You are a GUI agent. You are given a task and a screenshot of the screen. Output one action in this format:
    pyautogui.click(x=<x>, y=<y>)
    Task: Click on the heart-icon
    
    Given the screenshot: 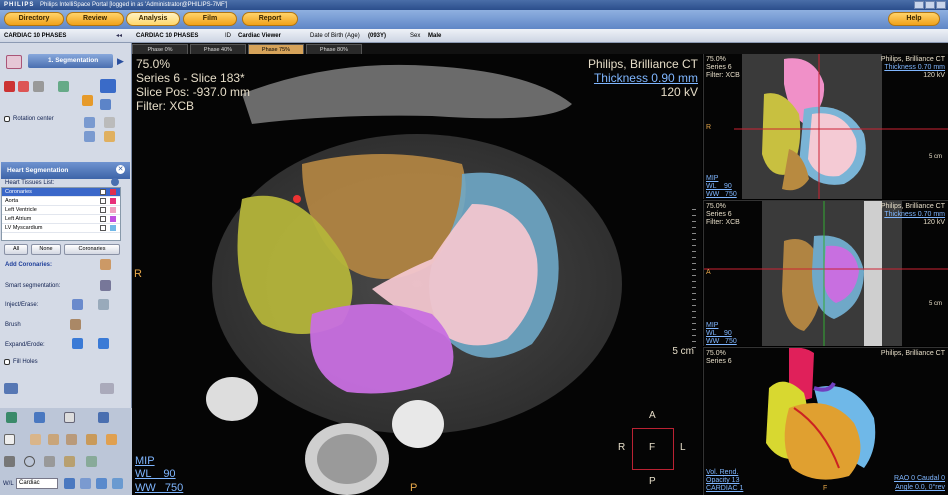 What is the action you would take?
    pyautogui.click(x=14, y=62)
    